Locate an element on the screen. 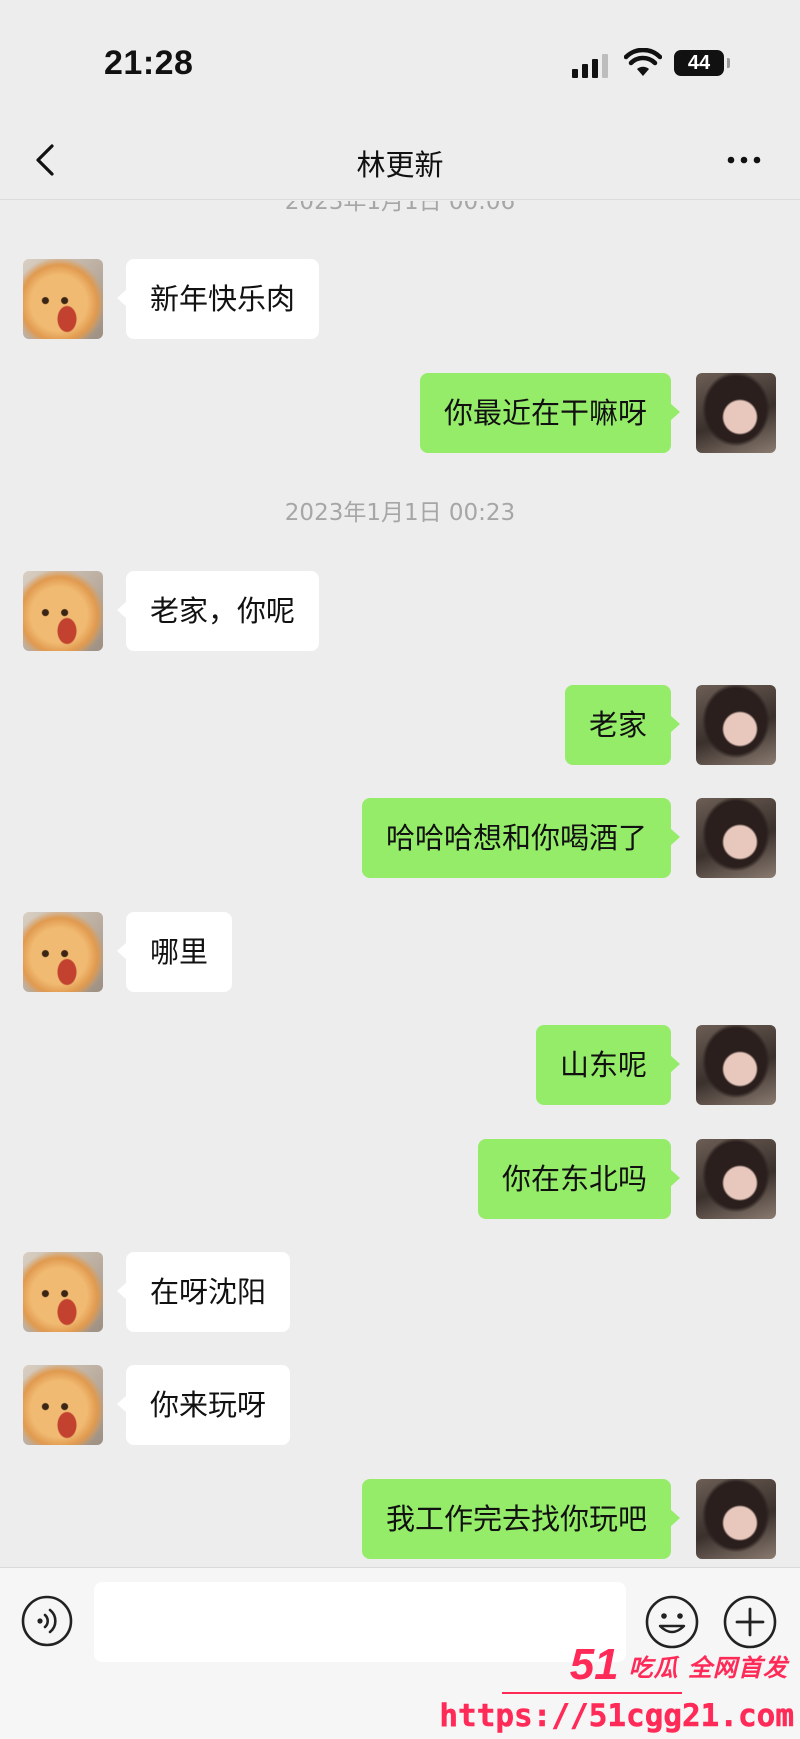 This screenshot has height=1739, width=800. message-bubble: 老家 is located at coordinates (622, 725).